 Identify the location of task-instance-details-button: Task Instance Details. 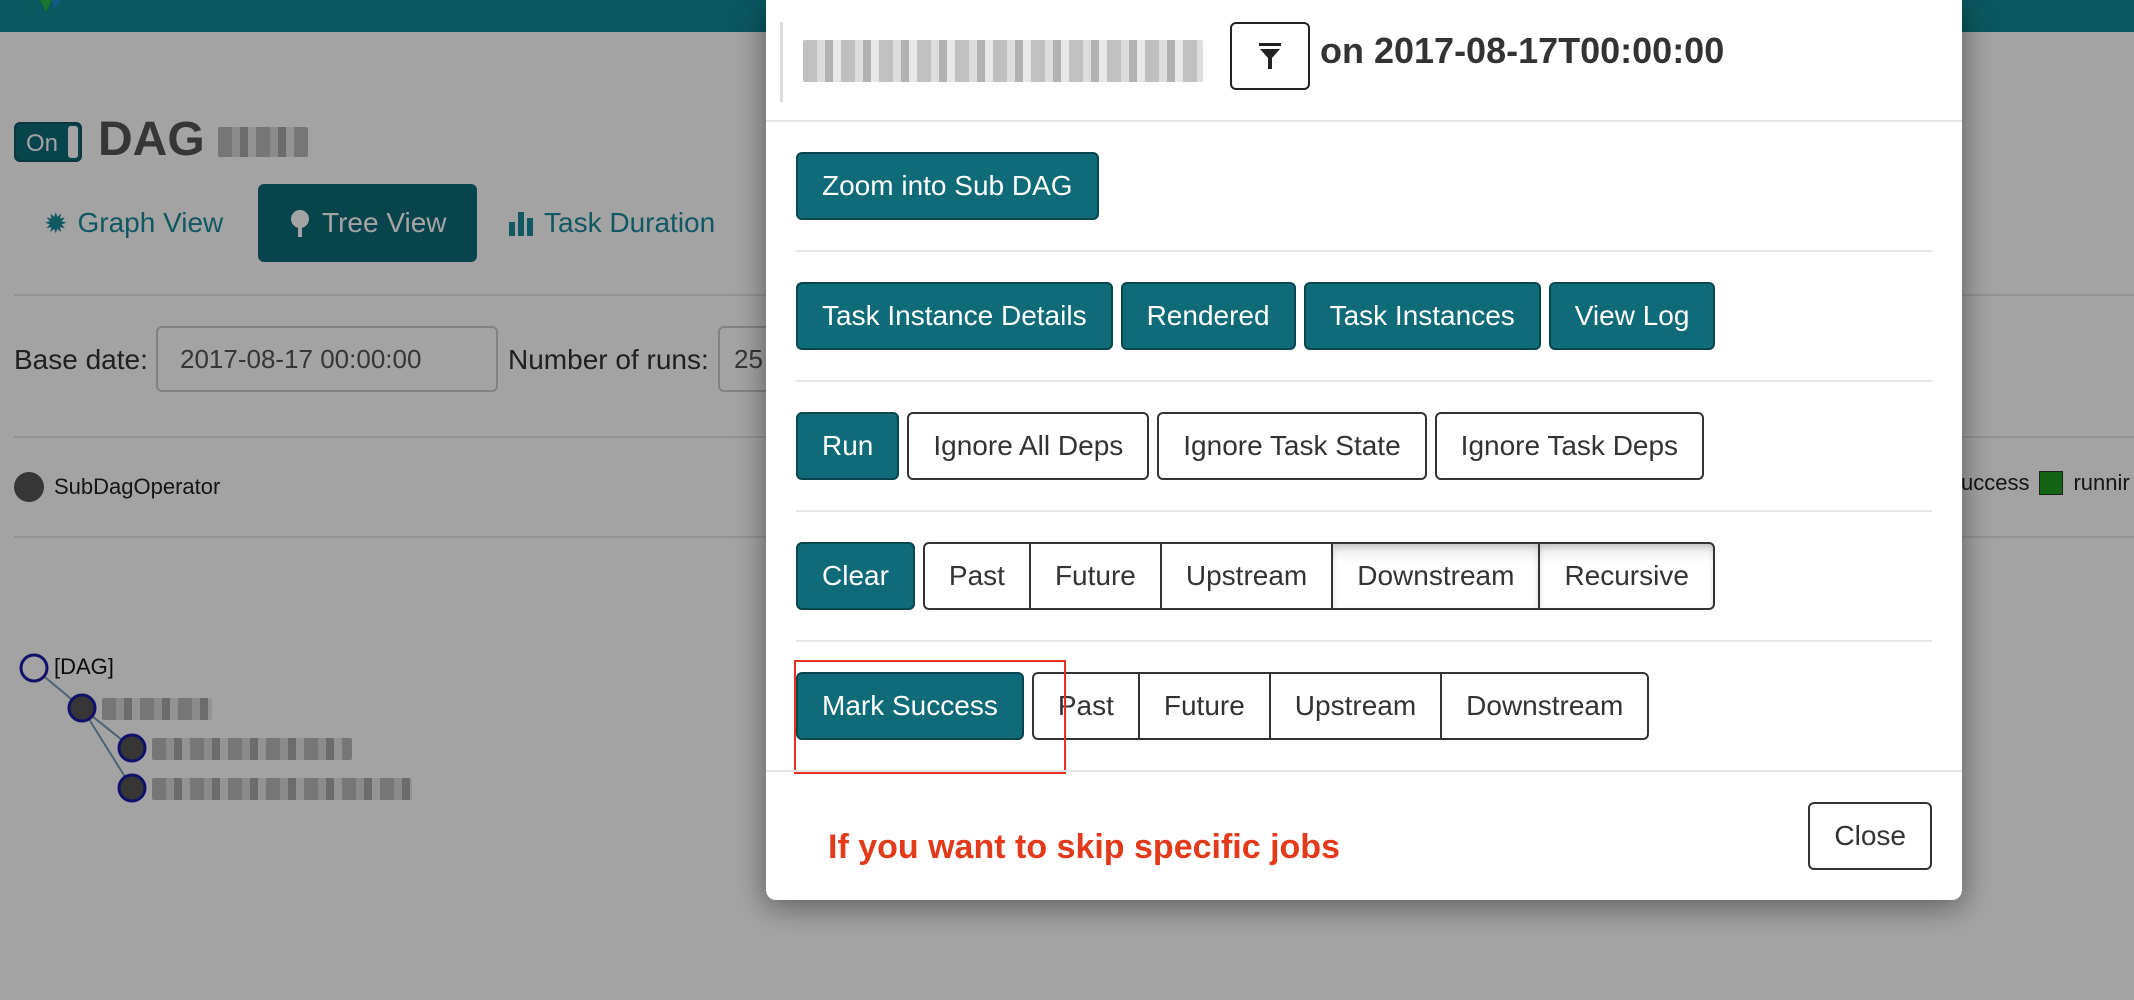
(954, 316).